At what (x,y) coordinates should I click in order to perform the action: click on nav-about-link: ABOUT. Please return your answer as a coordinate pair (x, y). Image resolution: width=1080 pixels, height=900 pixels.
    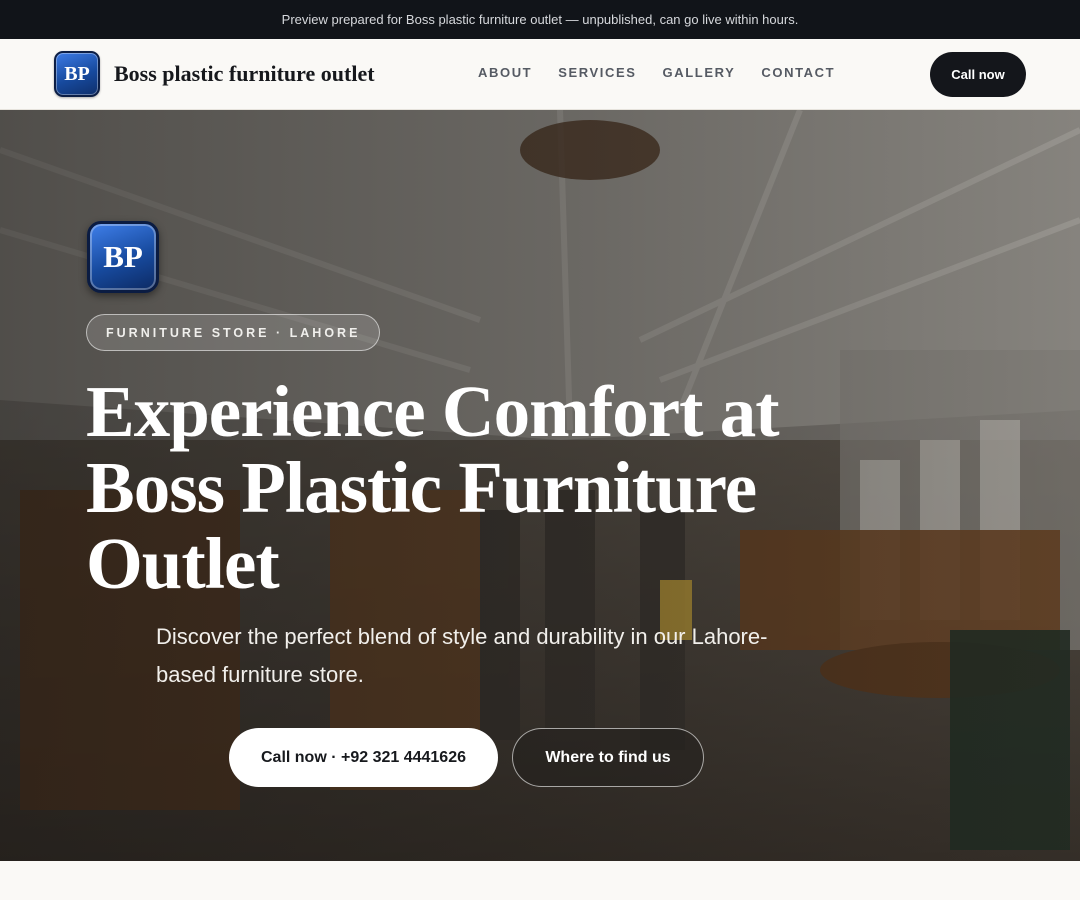
    Looking at the image, I should click on (505, 72).